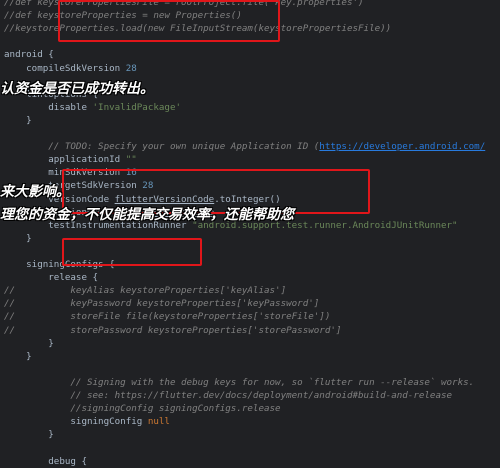  I want to click on code-line: applicationId "", so click(70, 159).